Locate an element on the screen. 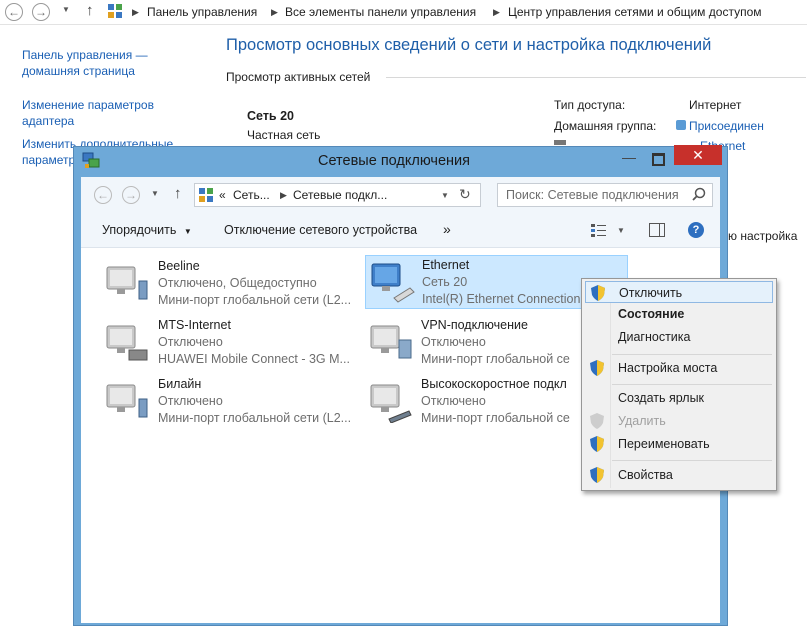 The width and height of the screenshot is (807, 626). menu-item-status: Состояние is located at coordinates (679, 314).